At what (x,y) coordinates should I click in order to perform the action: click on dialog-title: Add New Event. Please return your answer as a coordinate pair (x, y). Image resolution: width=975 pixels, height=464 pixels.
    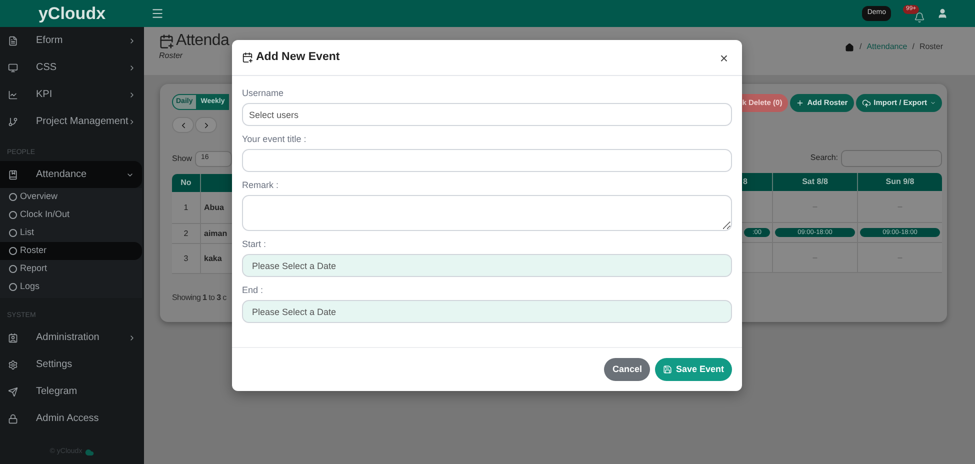
    Looking at the image, I should click on (298, 57).